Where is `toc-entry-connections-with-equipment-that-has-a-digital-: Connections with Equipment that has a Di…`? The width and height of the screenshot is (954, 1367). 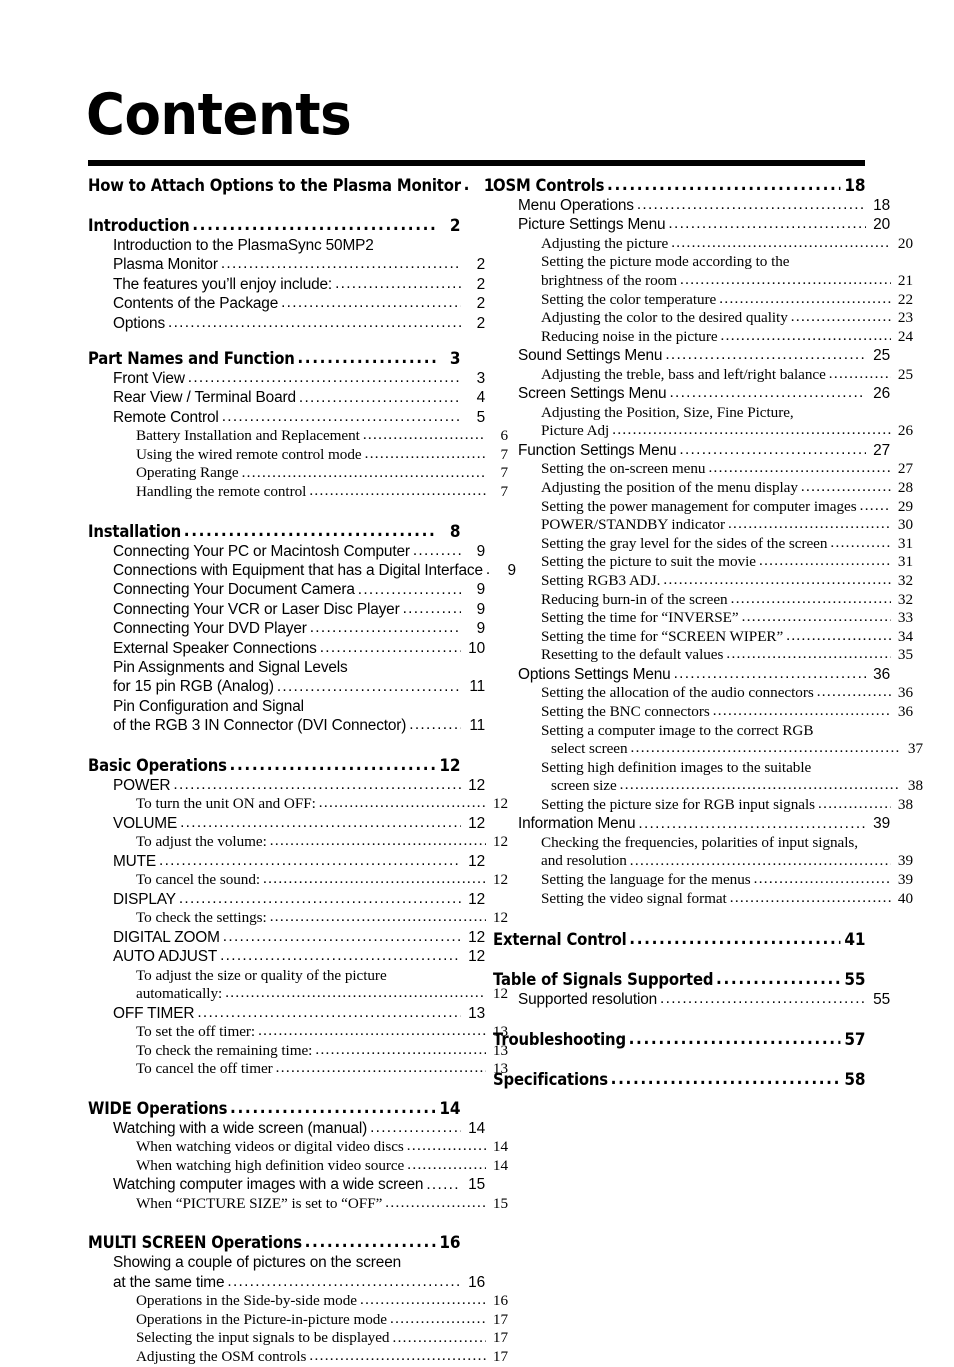
toc-entry-connections-with-equipment-that-has-a-digital-: Connections with Equipment that has a Di… is located at coordinates (302, 570).